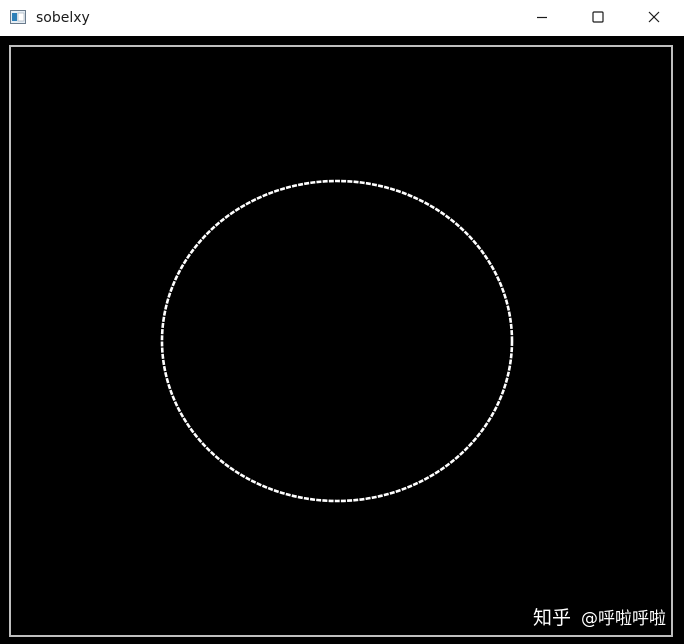 The height and width of the screenshot is (644, 684). I want to click on minimize-icon, so click(542, 17).